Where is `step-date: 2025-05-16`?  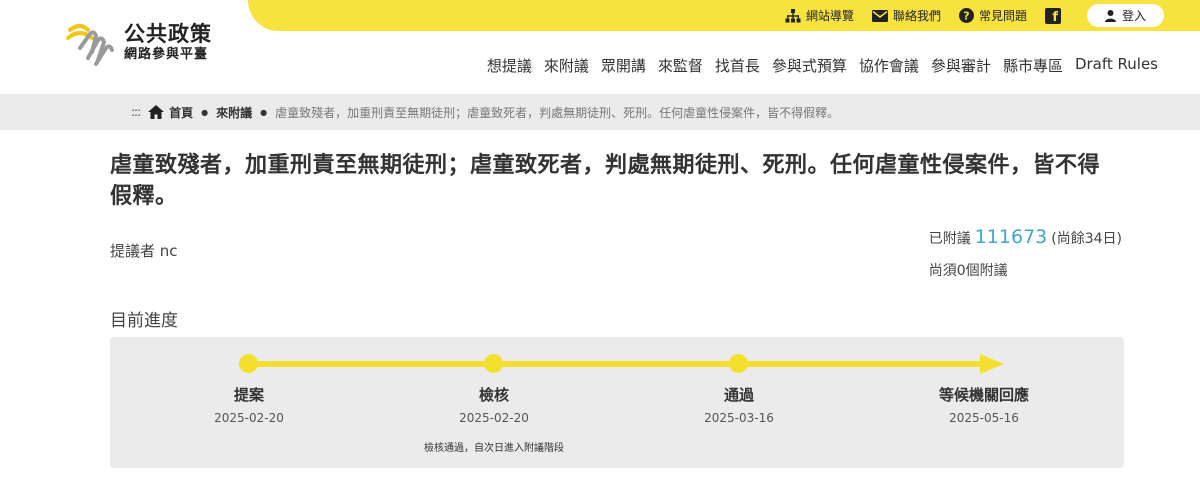 step-date: 2025-05-16 is located at coordinates (984, 418).